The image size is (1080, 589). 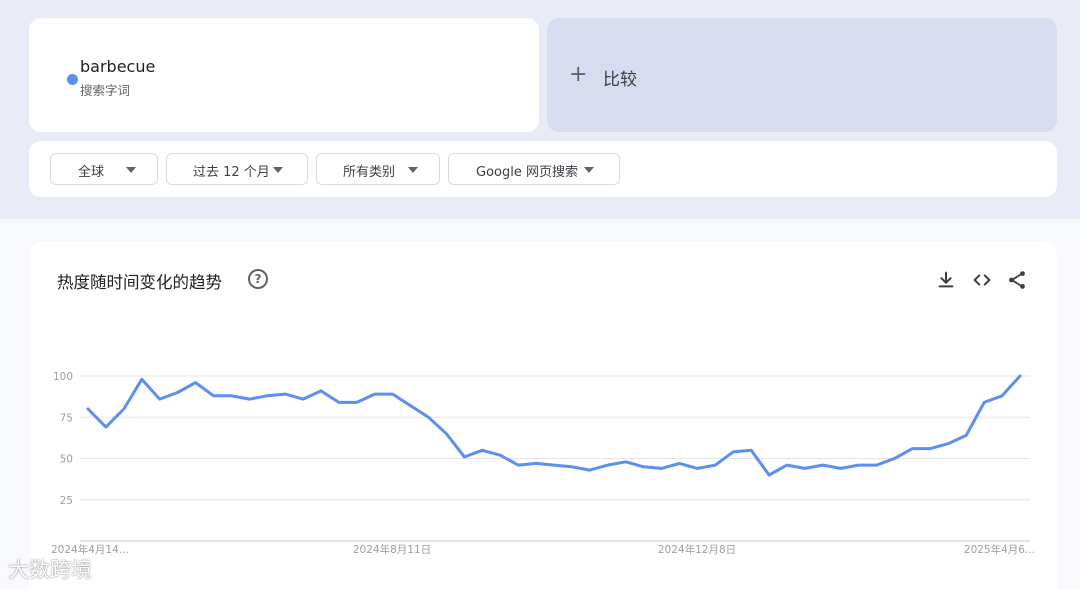 What do you see at coordinates (63, 377) in the screenshot?
I see `y-tick-label: 100` at bounding box center [63, 377].